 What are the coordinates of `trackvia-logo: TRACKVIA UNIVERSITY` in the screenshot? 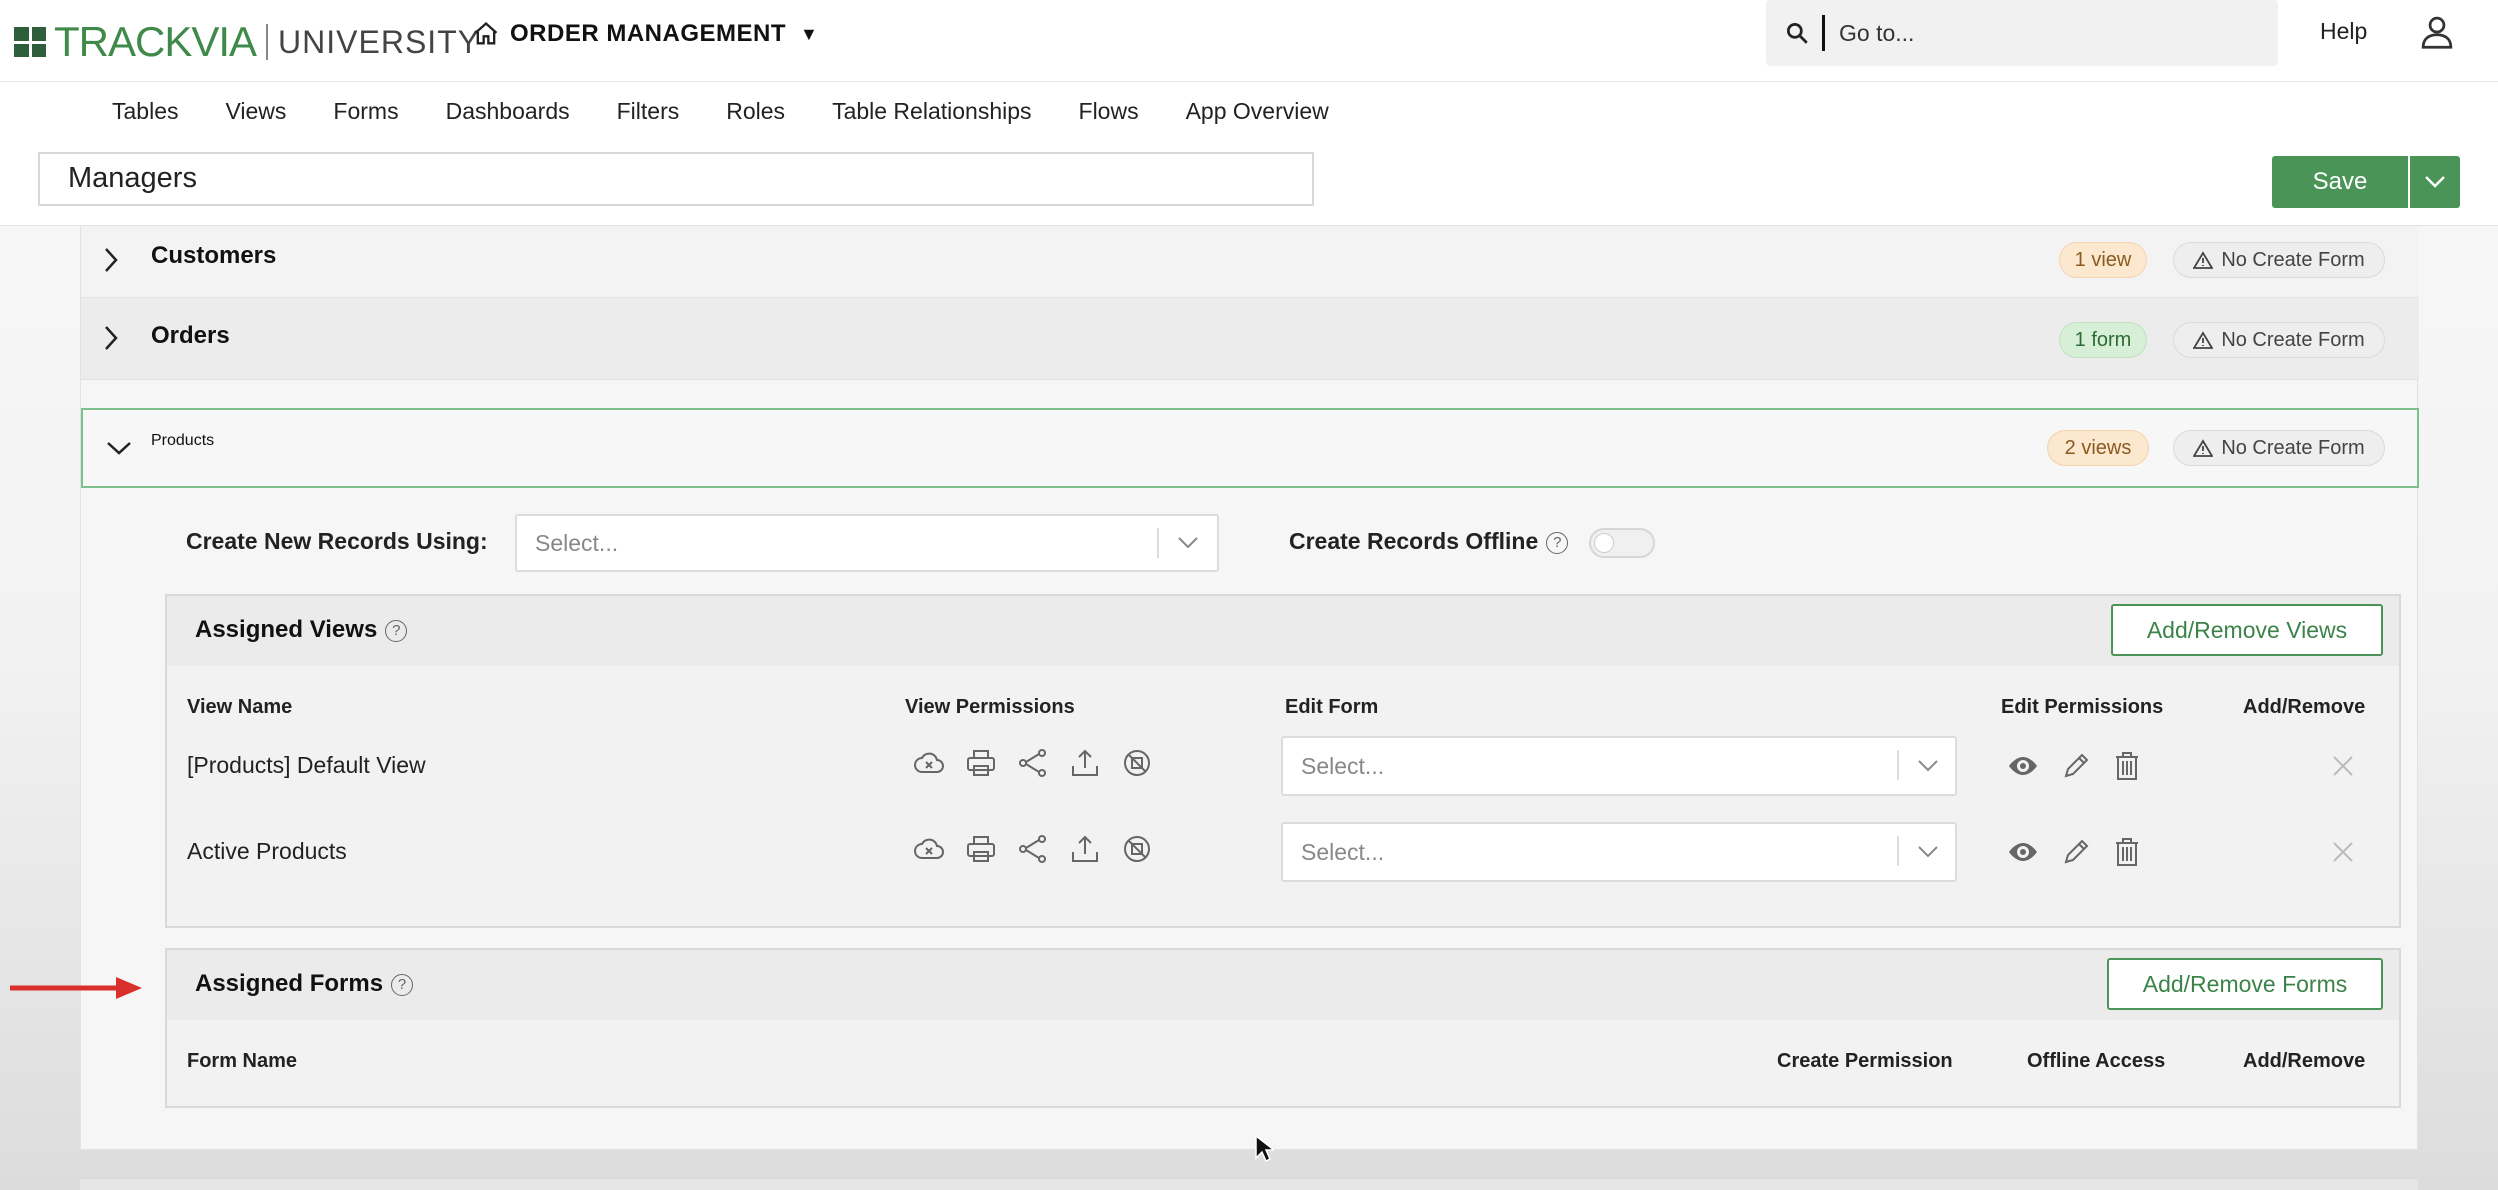 It's located at (247, 41).